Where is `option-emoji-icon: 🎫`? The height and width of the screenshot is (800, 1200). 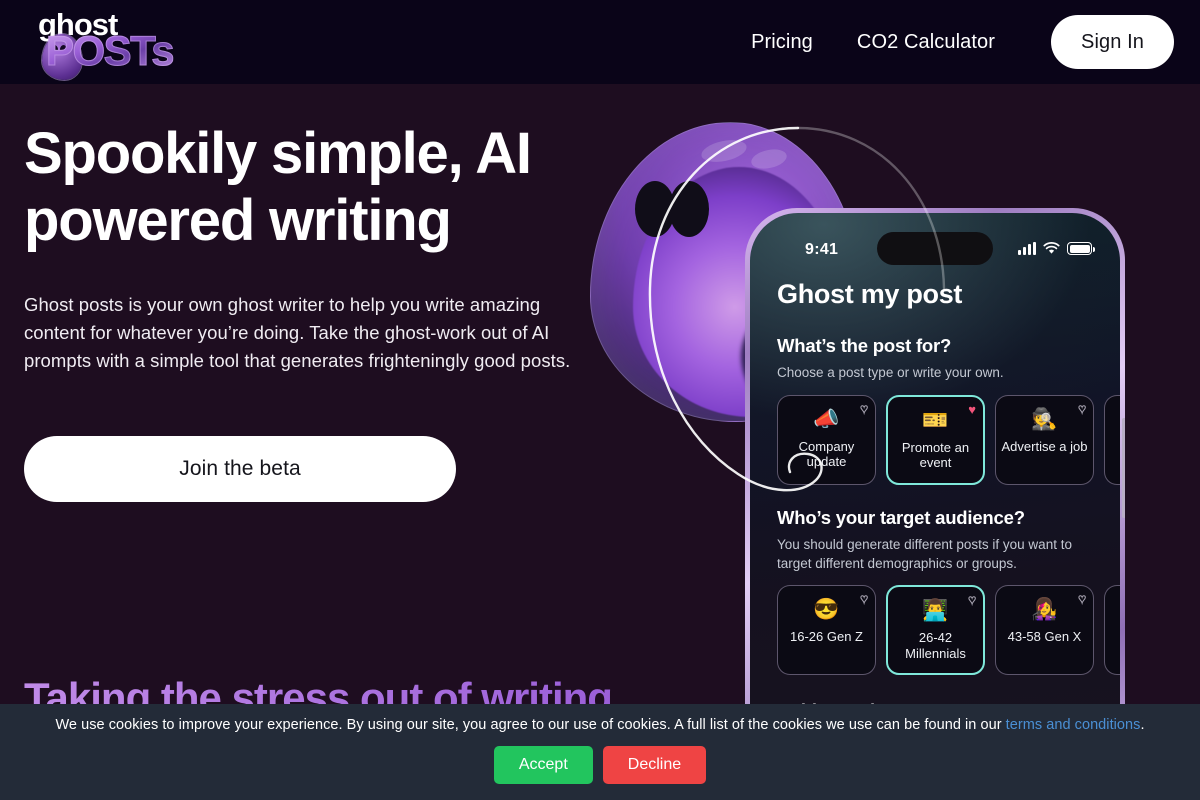 option-emoji-icon: 🎫 is located at coordinates (935, 420).